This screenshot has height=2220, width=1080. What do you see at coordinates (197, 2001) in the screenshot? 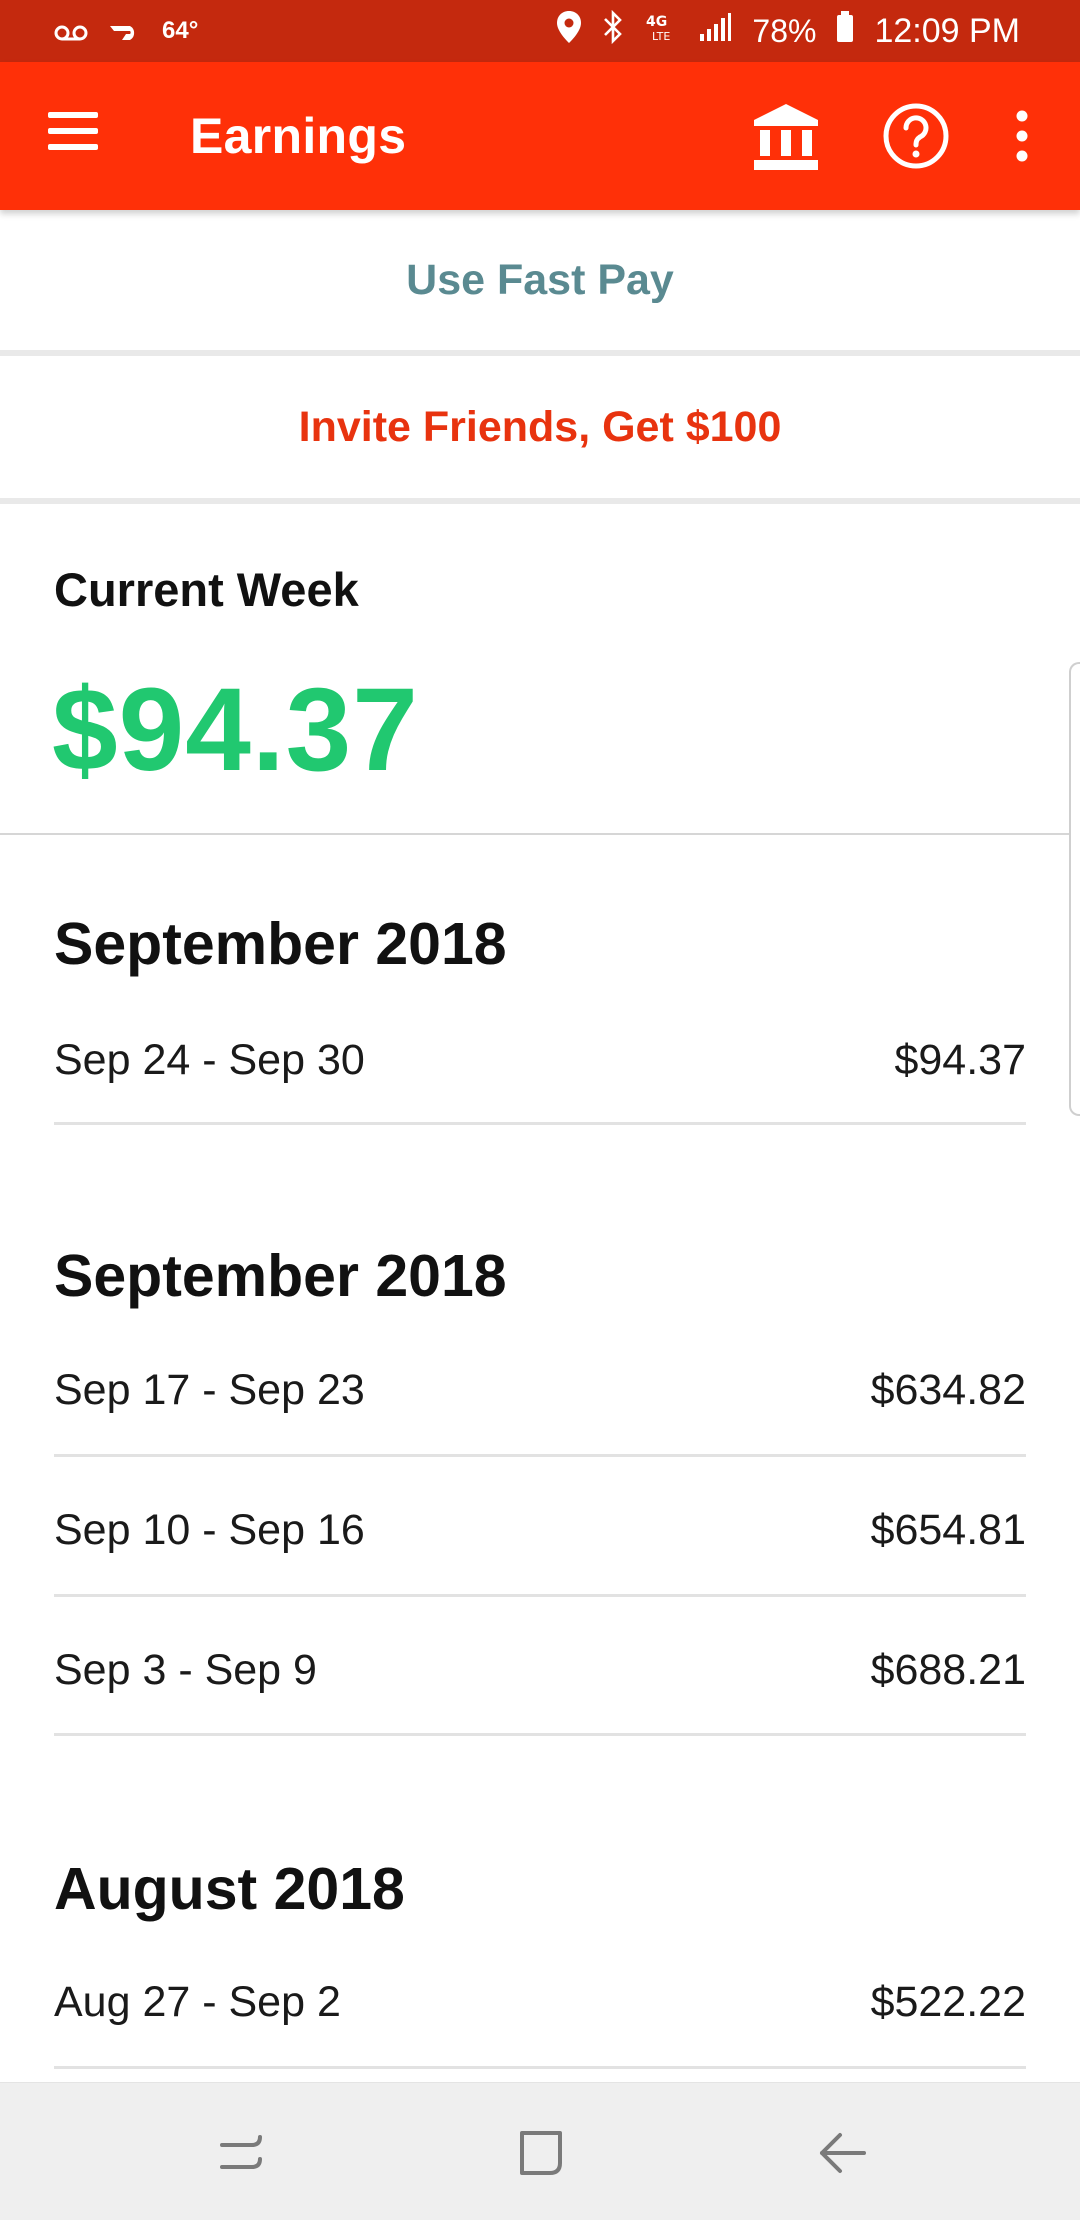
I see `week-range: Aug 27 - Sep 2` at bounding box center [197, 2001].